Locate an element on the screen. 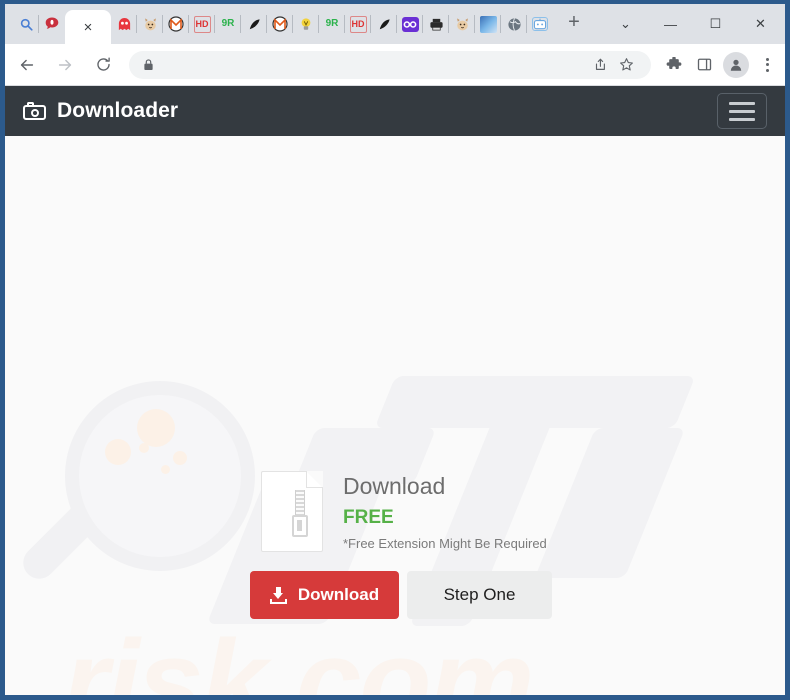 Image resolution: width=790 pixels, height=700 pixels. tab-hd-2: HD is located at coordinates (357, 24).